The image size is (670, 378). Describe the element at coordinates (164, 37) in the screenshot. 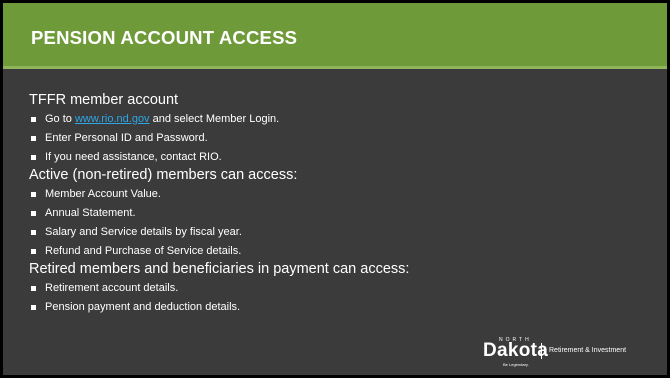

I see `slide-title: PENSION ACCOUNT ACCESS` at that location.